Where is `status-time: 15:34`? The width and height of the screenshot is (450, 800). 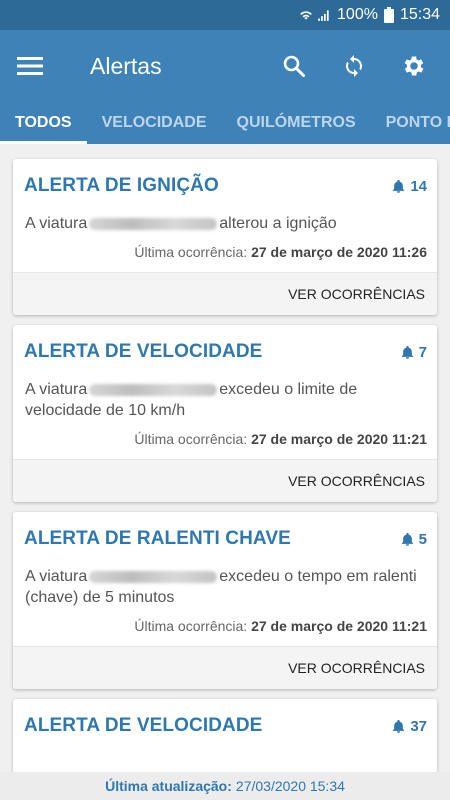
status-time: 15:34 is located at coordinates (419, 14).